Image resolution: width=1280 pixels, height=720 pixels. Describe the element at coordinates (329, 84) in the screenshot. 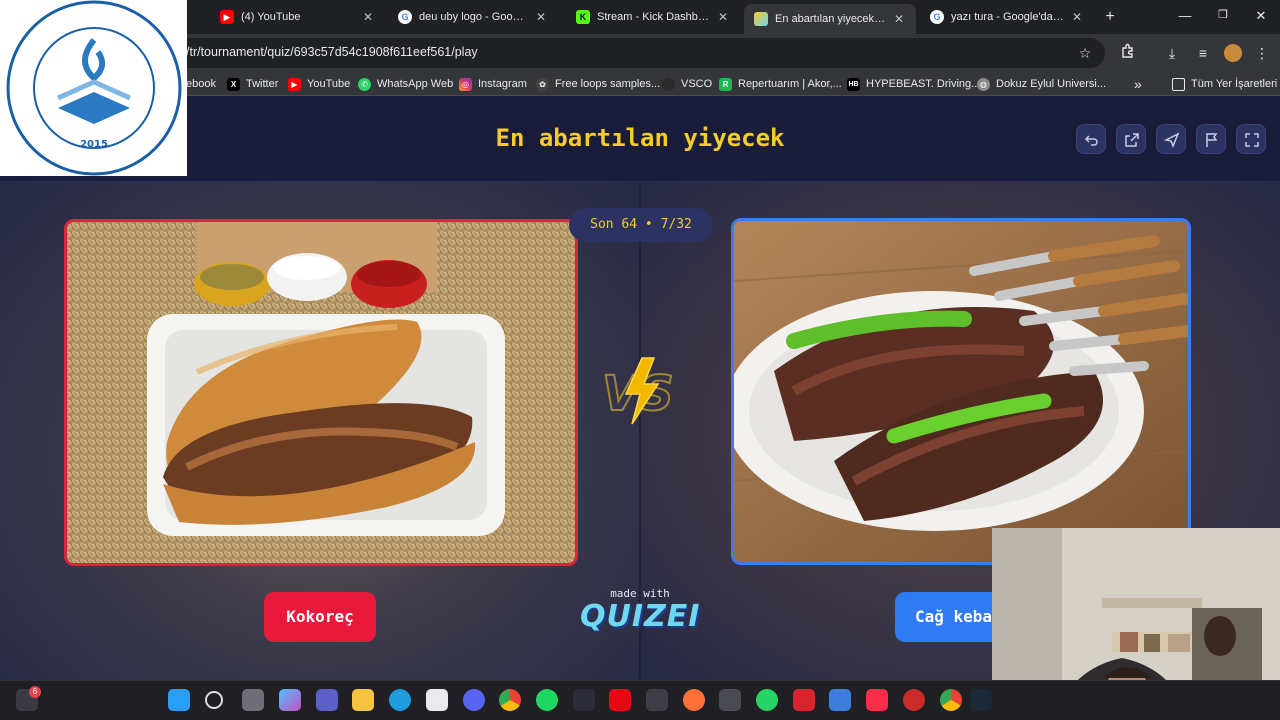

I see `bookmark-label: YouTube` at that location.